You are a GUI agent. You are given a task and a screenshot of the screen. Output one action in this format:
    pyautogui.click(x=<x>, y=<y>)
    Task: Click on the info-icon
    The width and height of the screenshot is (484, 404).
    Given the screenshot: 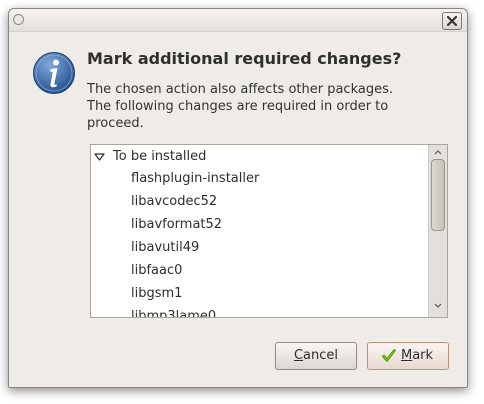 What is the action you would take?
    pyautogui.click(x=54, y=73)
    